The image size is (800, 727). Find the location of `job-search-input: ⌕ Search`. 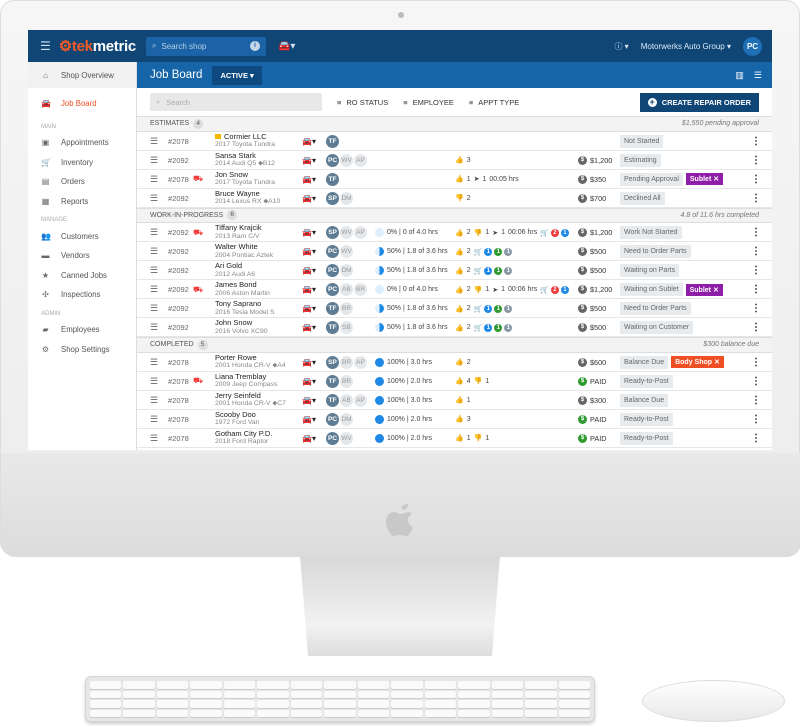

job-search-input: ⌕ Search is located at coordinates (236, 102).